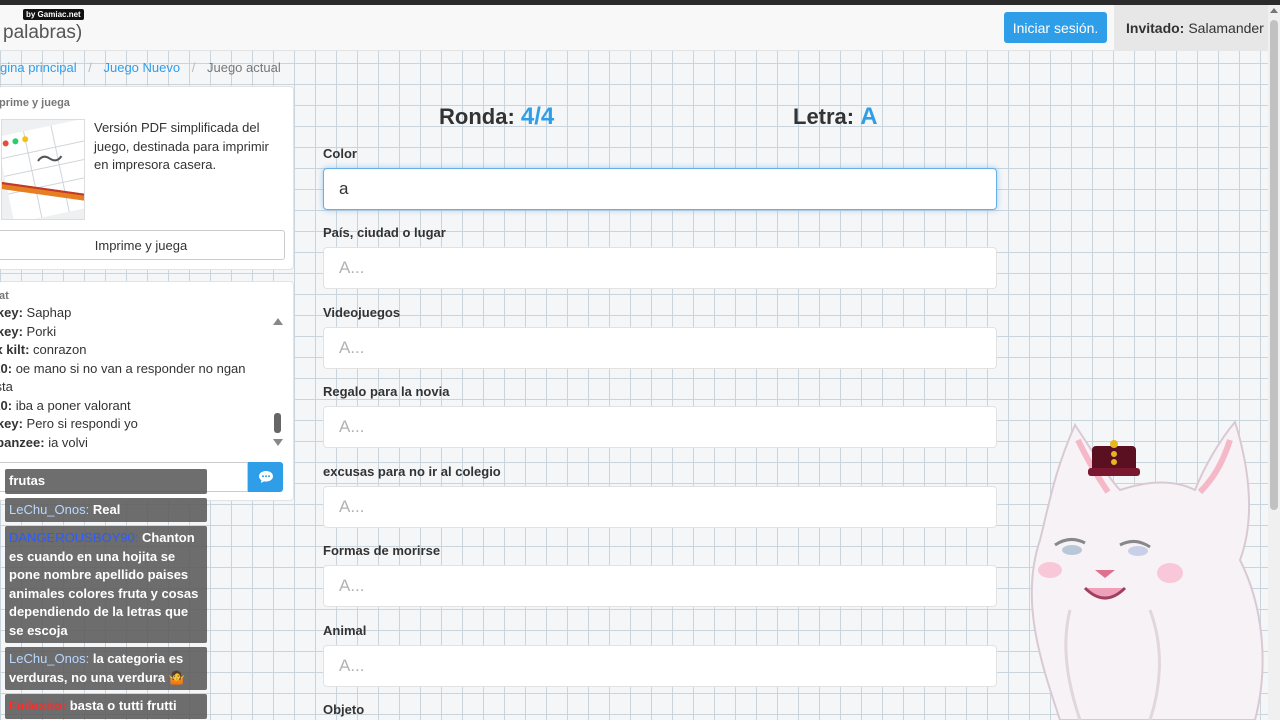 The height and width of the screenshot is (720, 1280). Describe the element at coordinates (1274, 265) in the screenshot. I see `page-scrollbar-thumb` at that location.